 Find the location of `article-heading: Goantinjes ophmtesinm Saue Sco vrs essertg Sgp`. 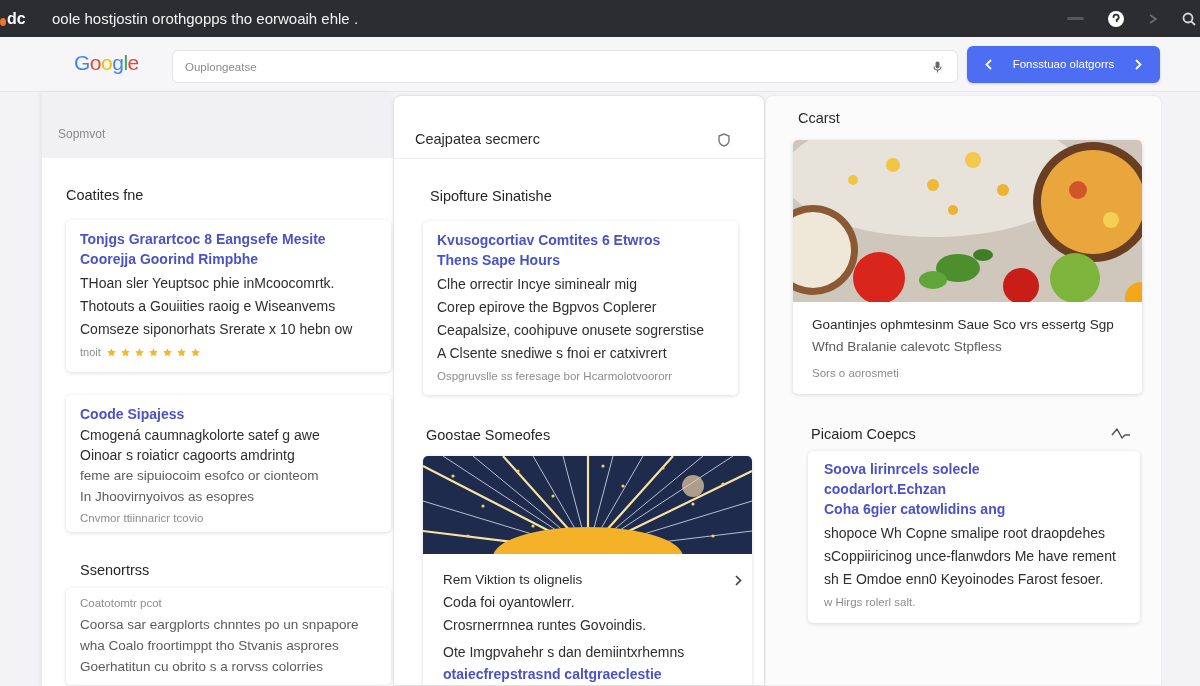

article-heading: Goantinjes ophmtesinm Saue Sco vrs essertg Sgp is located at coordinates (963, 325).